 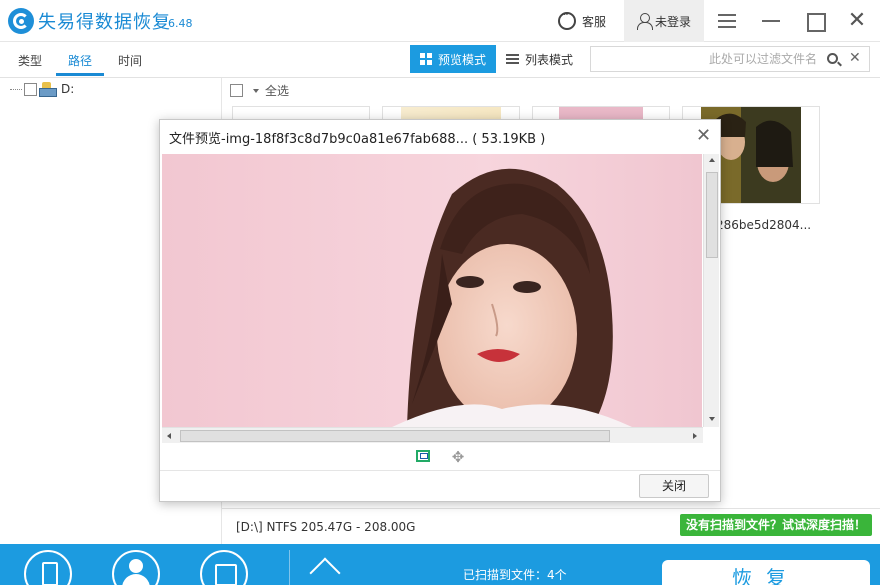 What do you see at coordinates (259, 90) in the screenshot?
I see `select-all: 全选` at bounding box center [259, 90].